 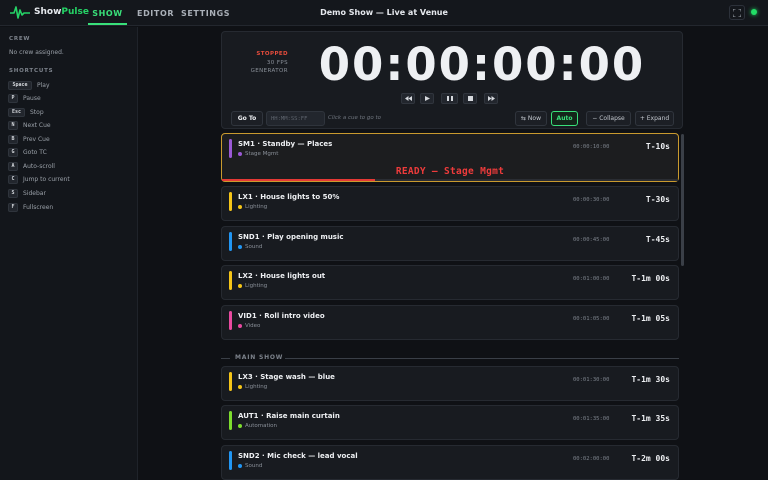 I want to click on tab-editor: EDITOR, so click(x=155, y=12).